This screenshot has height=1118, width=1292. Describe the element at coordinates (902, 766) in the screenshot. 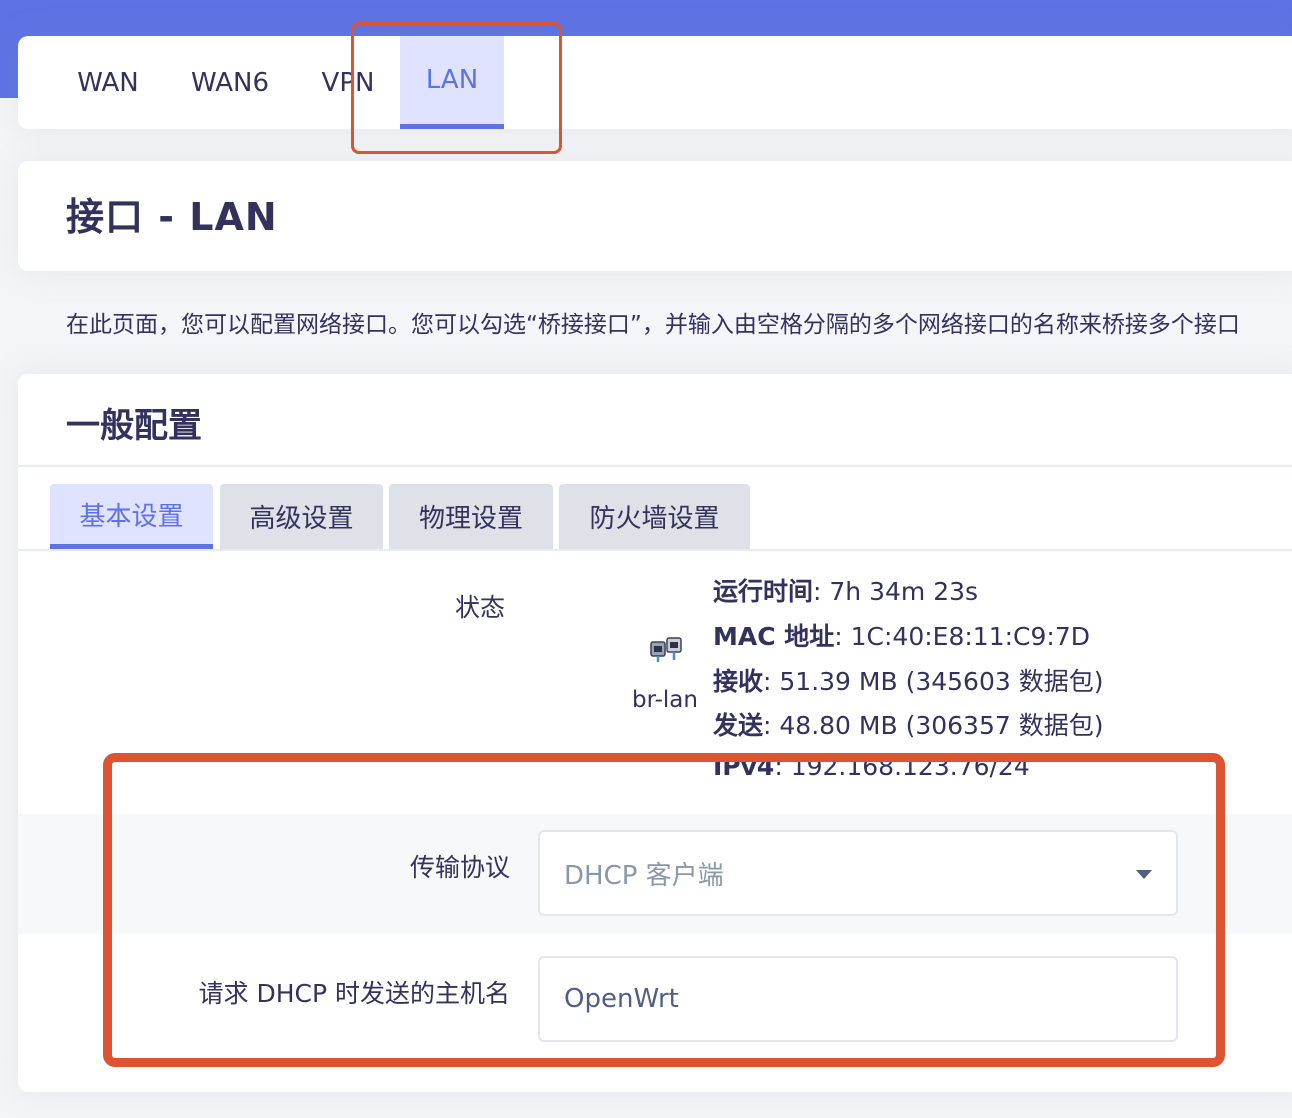

I see `ipv4-value: : 192.168.123.76/24` at that location.